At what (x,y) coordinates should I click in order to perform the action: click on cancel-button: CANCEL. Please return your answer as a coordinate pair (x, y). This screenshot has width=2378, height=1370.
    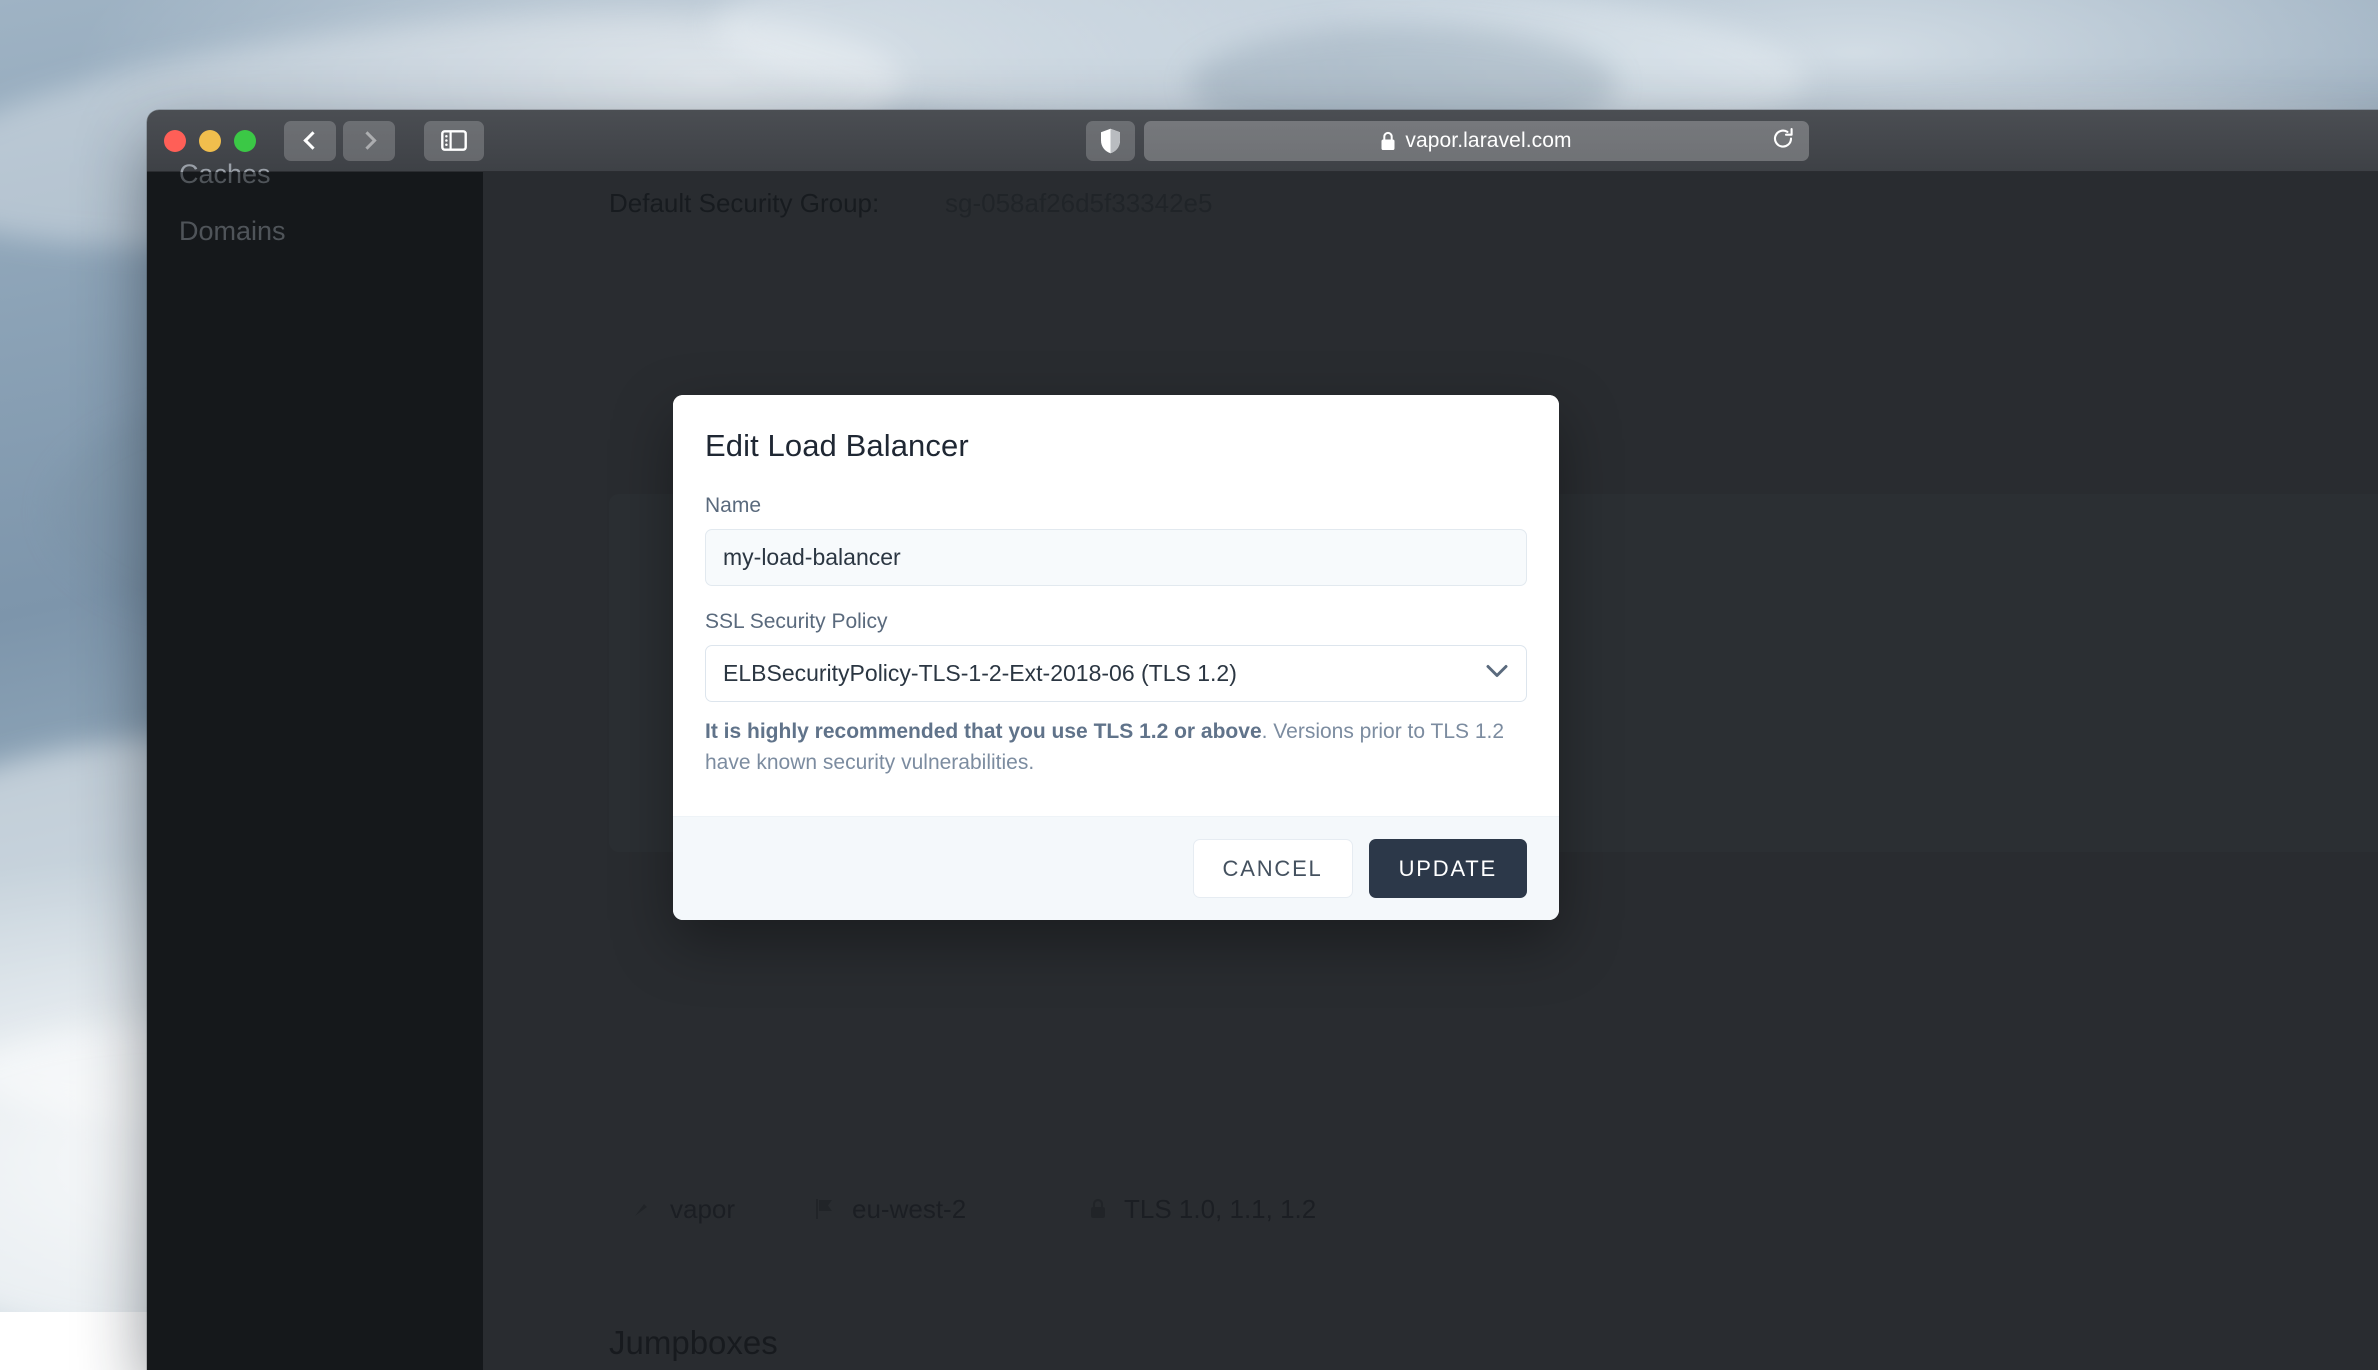
    Looking at the image, I should click on (1273, 868).